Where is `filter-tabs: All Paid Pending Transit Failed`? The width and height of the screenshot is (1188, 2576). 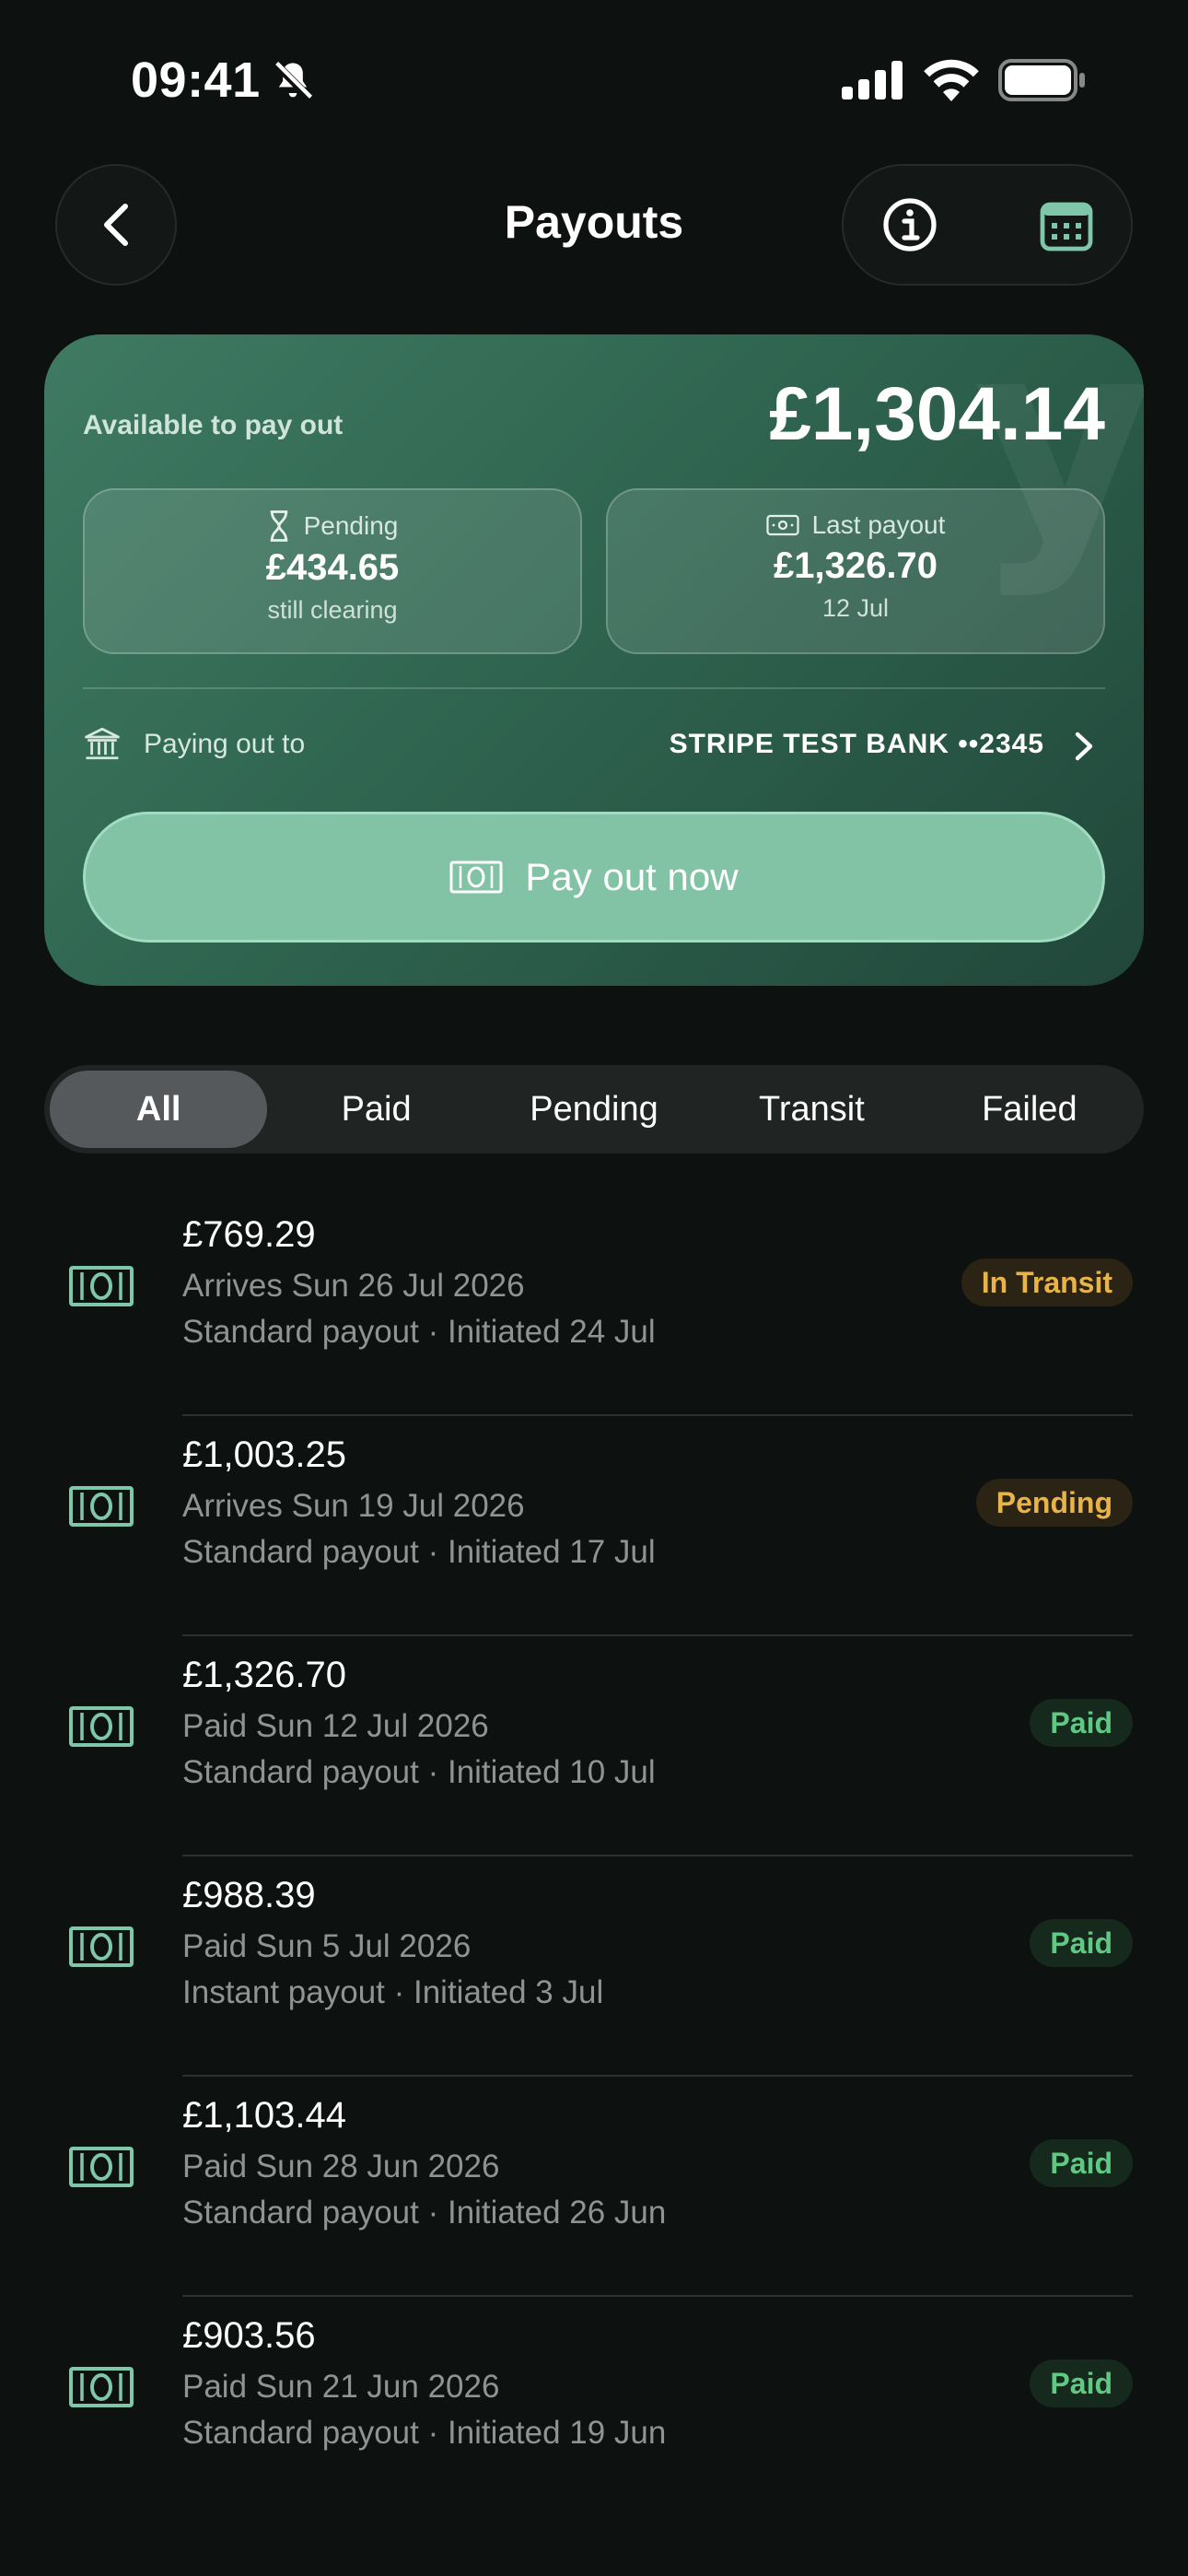 filter-tabs: All Paid Pending Transit Failed is located at coordinates (594, 1109).